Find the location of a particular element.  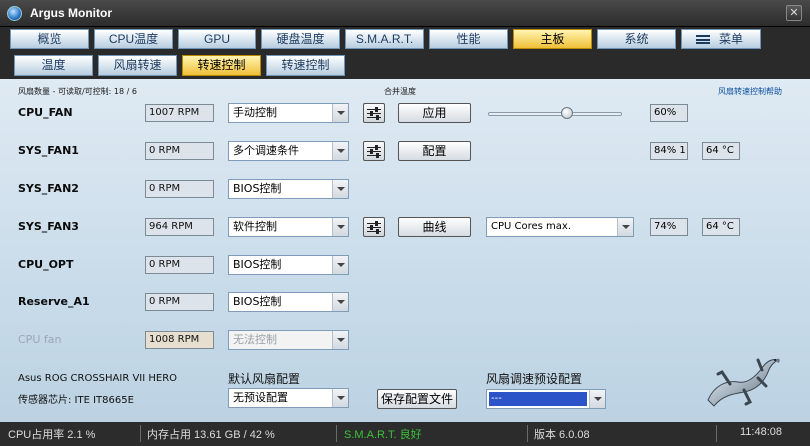

board-name: Asus ROG CROSSHAIR VII HERO is located at coordinates (98, 378).